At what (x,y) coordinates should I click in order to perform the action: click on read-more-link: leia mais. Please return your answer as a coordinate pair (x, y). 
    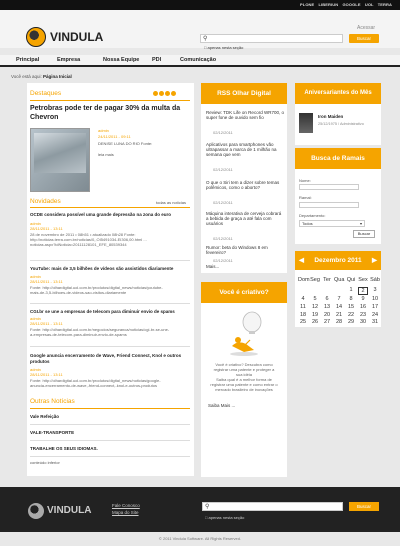
    Looking at the image, I should click on (106, 154).